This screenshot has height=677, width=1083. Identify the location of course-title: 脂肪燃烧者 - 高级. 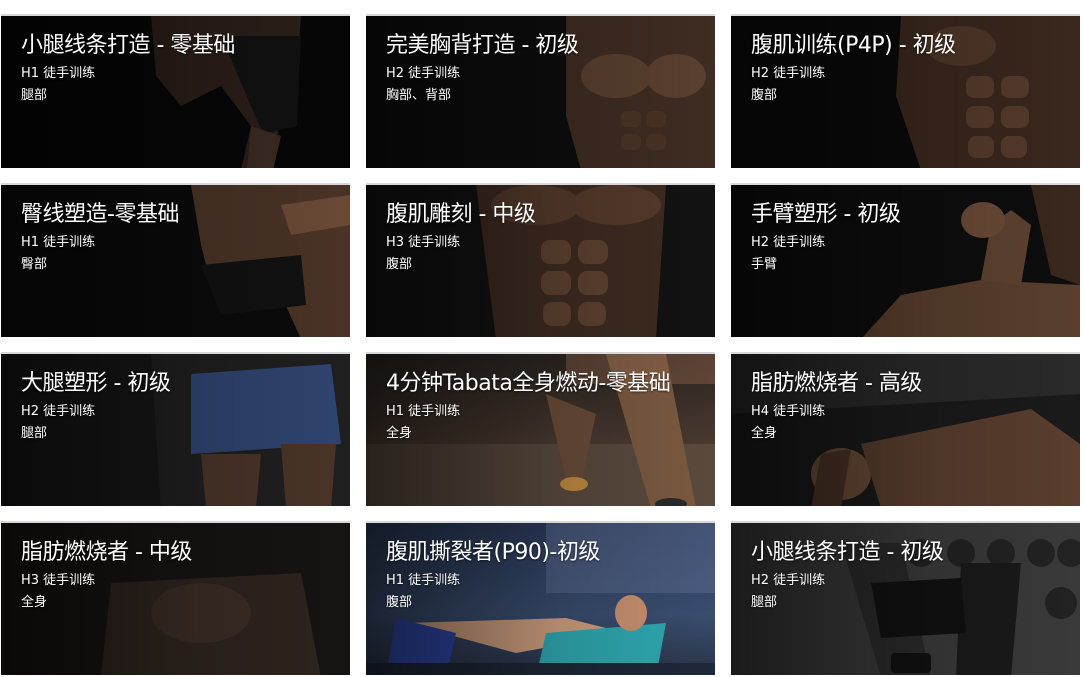
(836, 383).